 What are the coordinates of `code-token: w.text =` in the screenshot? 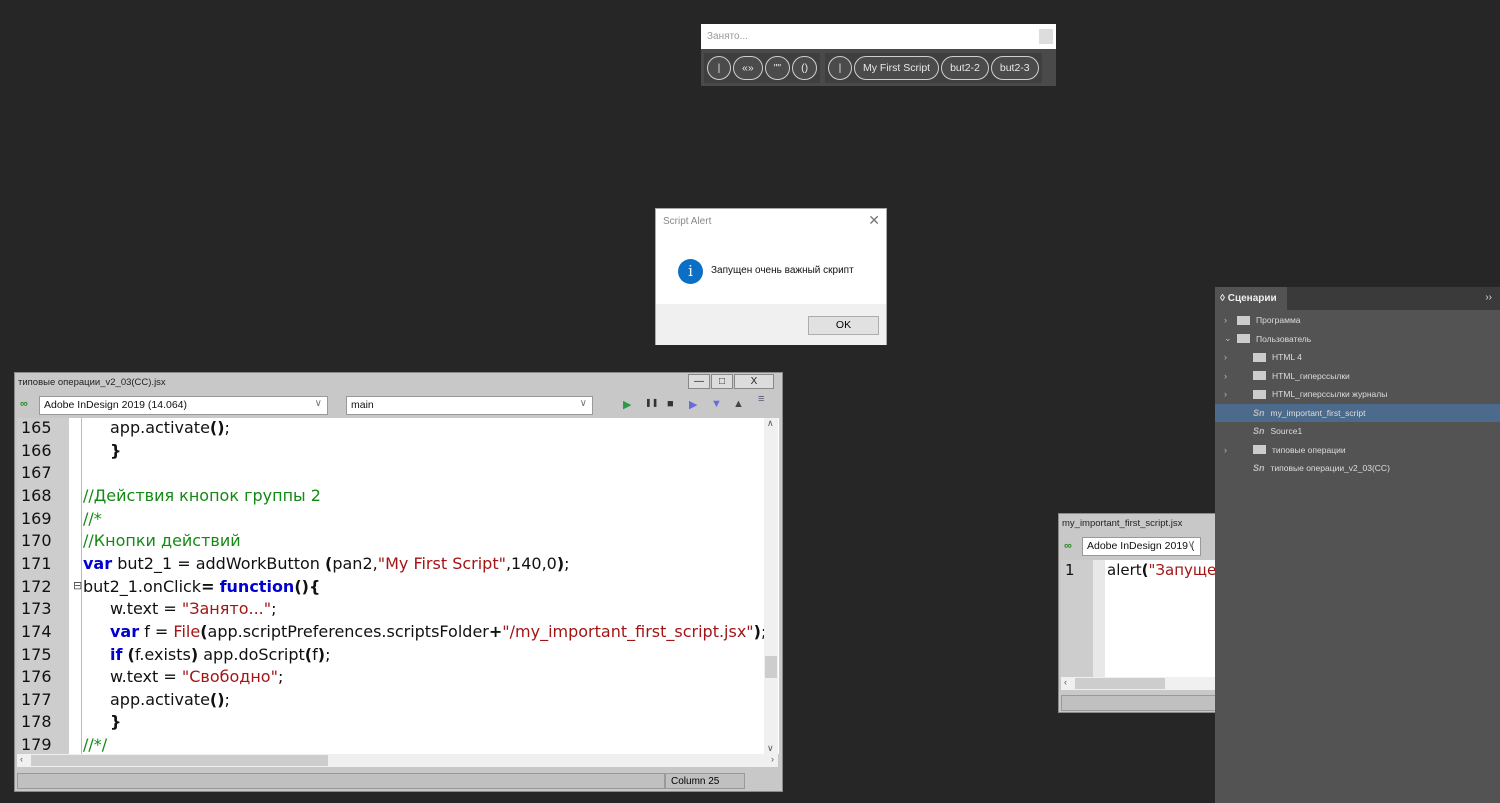 It's located at (146, 677).